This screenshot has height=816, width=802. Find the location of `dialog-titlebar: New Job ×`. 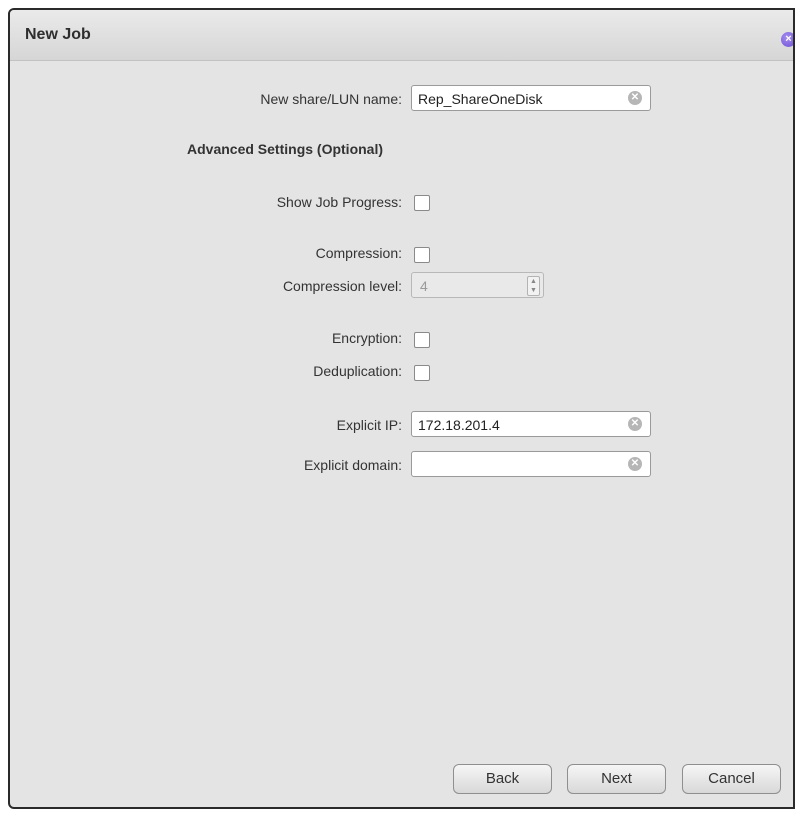

dialog-titlebar: New Job × is located at coordinates (401, 35).